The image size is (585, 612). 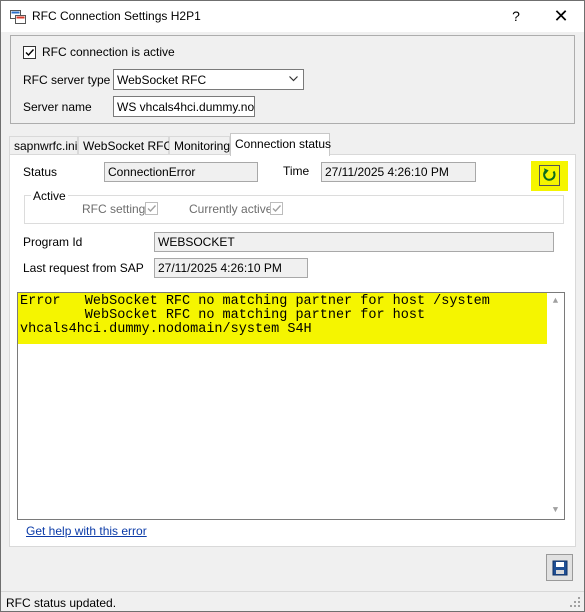 I want to click on time-label: Time, so click(x=296, y=171).